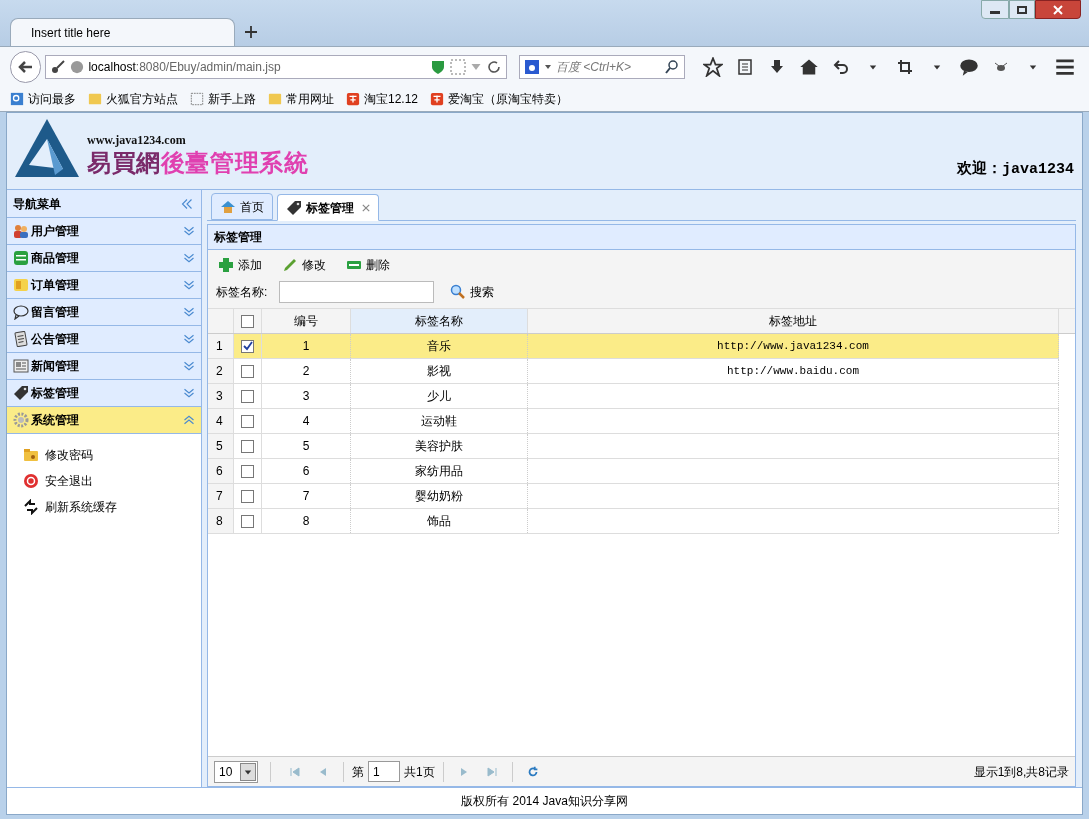  I want to click on accordion-header: 留言管理, so click(104, 312).